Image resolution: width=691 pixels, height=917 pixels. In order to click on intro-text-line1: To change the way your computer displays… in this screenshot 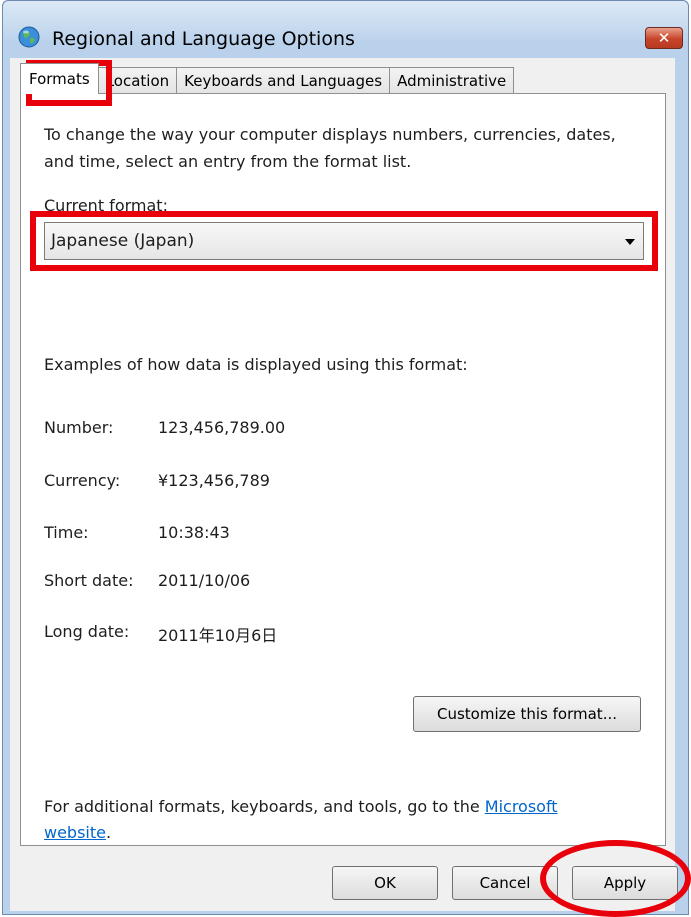, I will do `click(330, 134)`.